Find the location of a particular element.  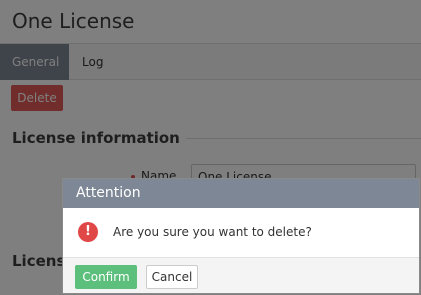

cancel-button: Cancel is located at coordinates (172, 277).